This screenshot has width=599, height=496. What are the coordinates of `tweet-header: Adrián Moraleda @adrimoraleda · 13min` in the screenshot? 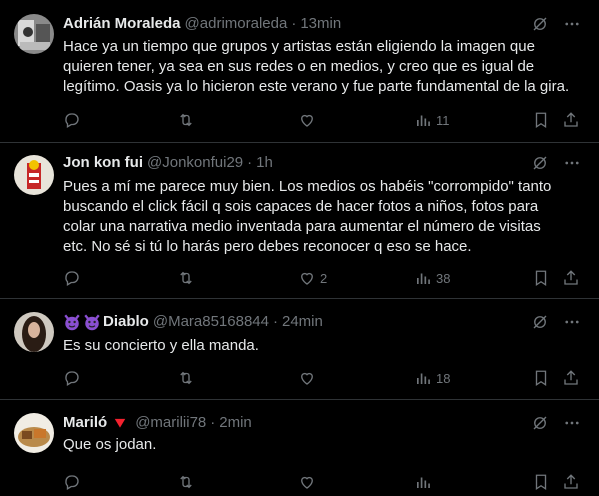 It's located at (202, 24).